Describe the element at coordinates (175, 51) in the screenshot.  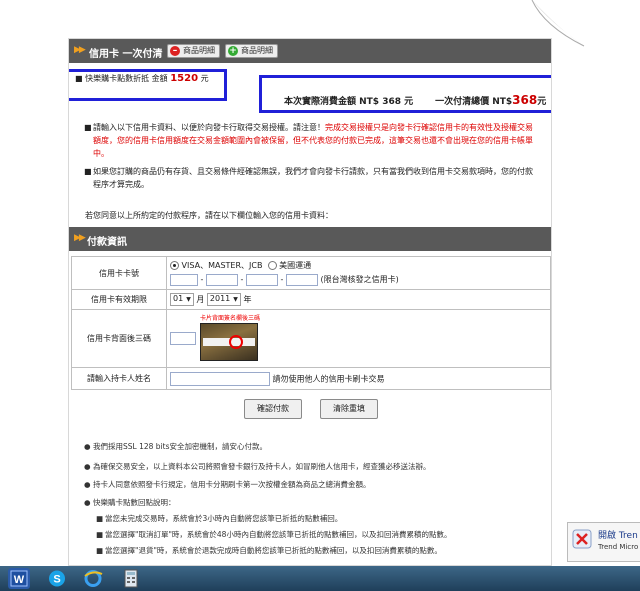
I see `minus-icon: –` at that location.